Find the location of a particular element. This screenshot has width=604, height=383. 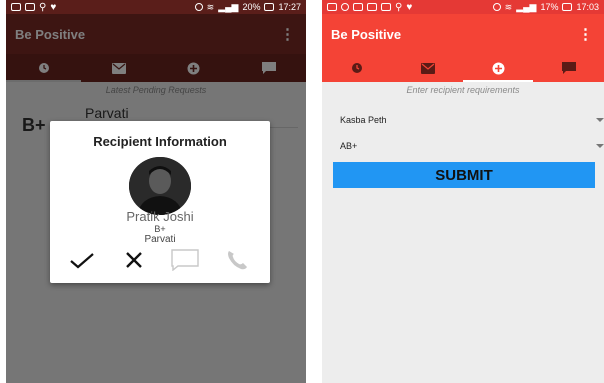

app-bar: Be Positive ⋮ is located at coordinates (463, 34).